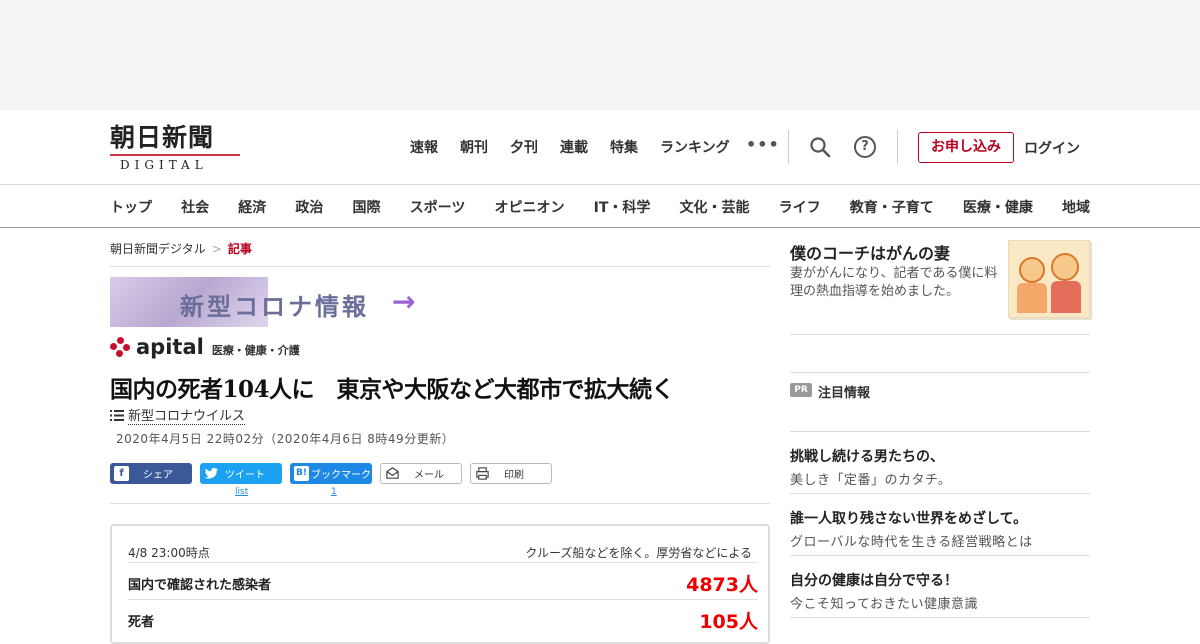 This screenshot has height=644, width=1200. Describe the element at coordinates (715, 207) in the screenshot. I see `category-culture: 文化・芸能` at that location.